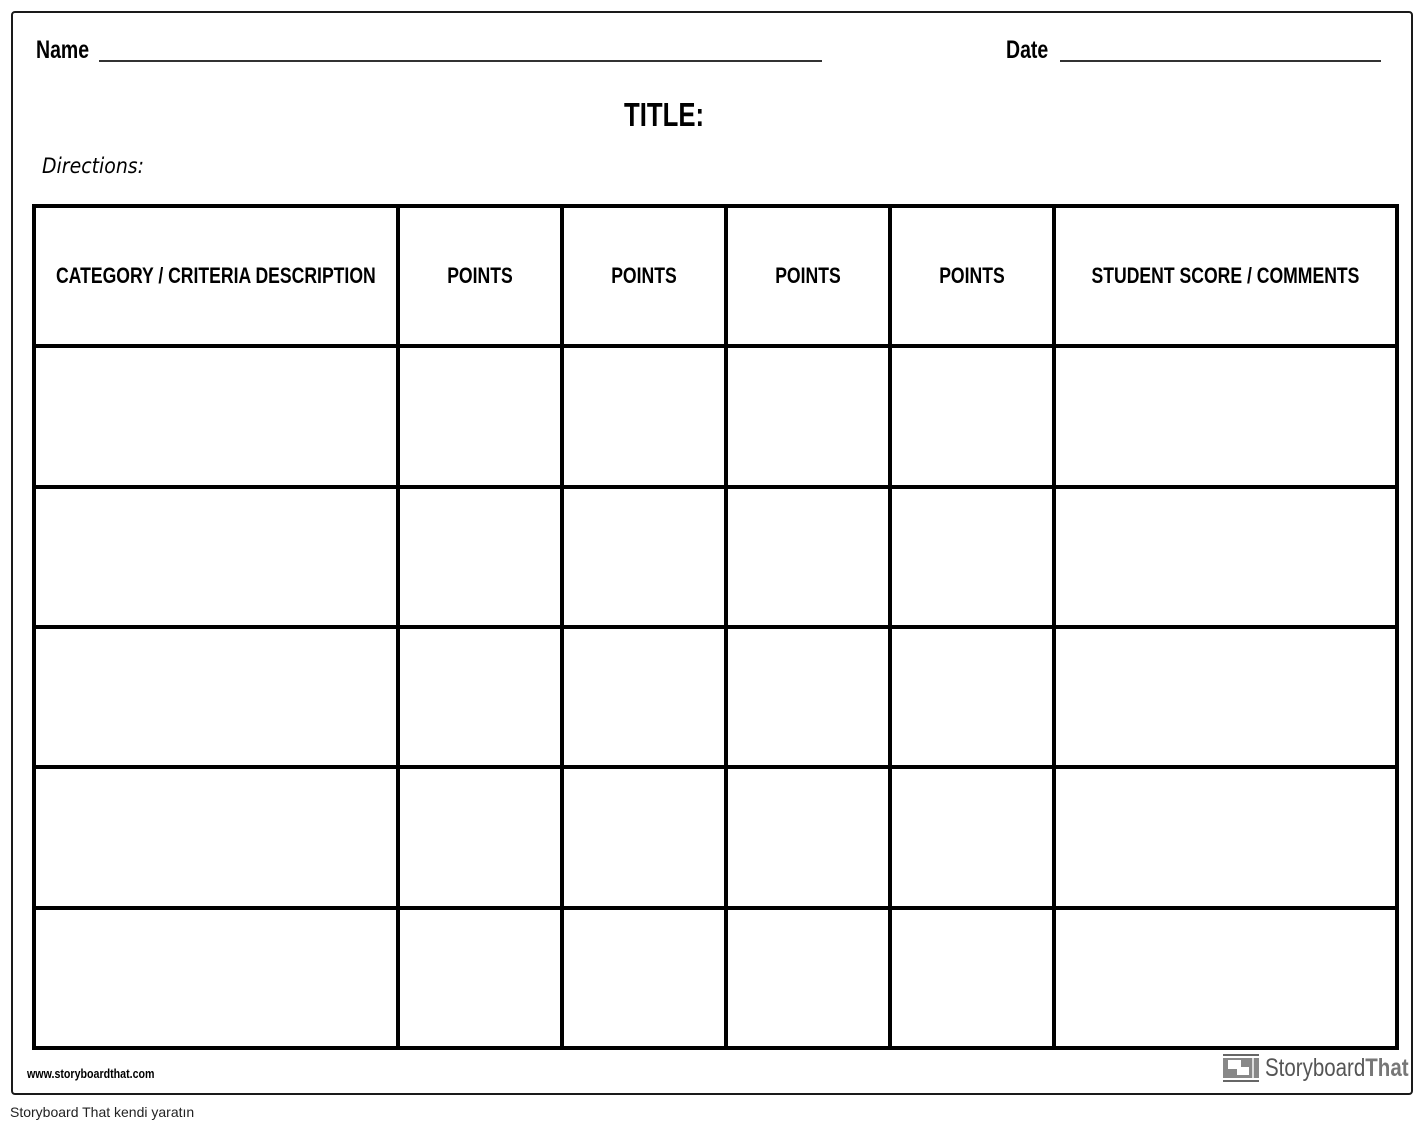 This screenshot has height=1131, width=1424. I want to click on name-label: Name, so click(63, 50).